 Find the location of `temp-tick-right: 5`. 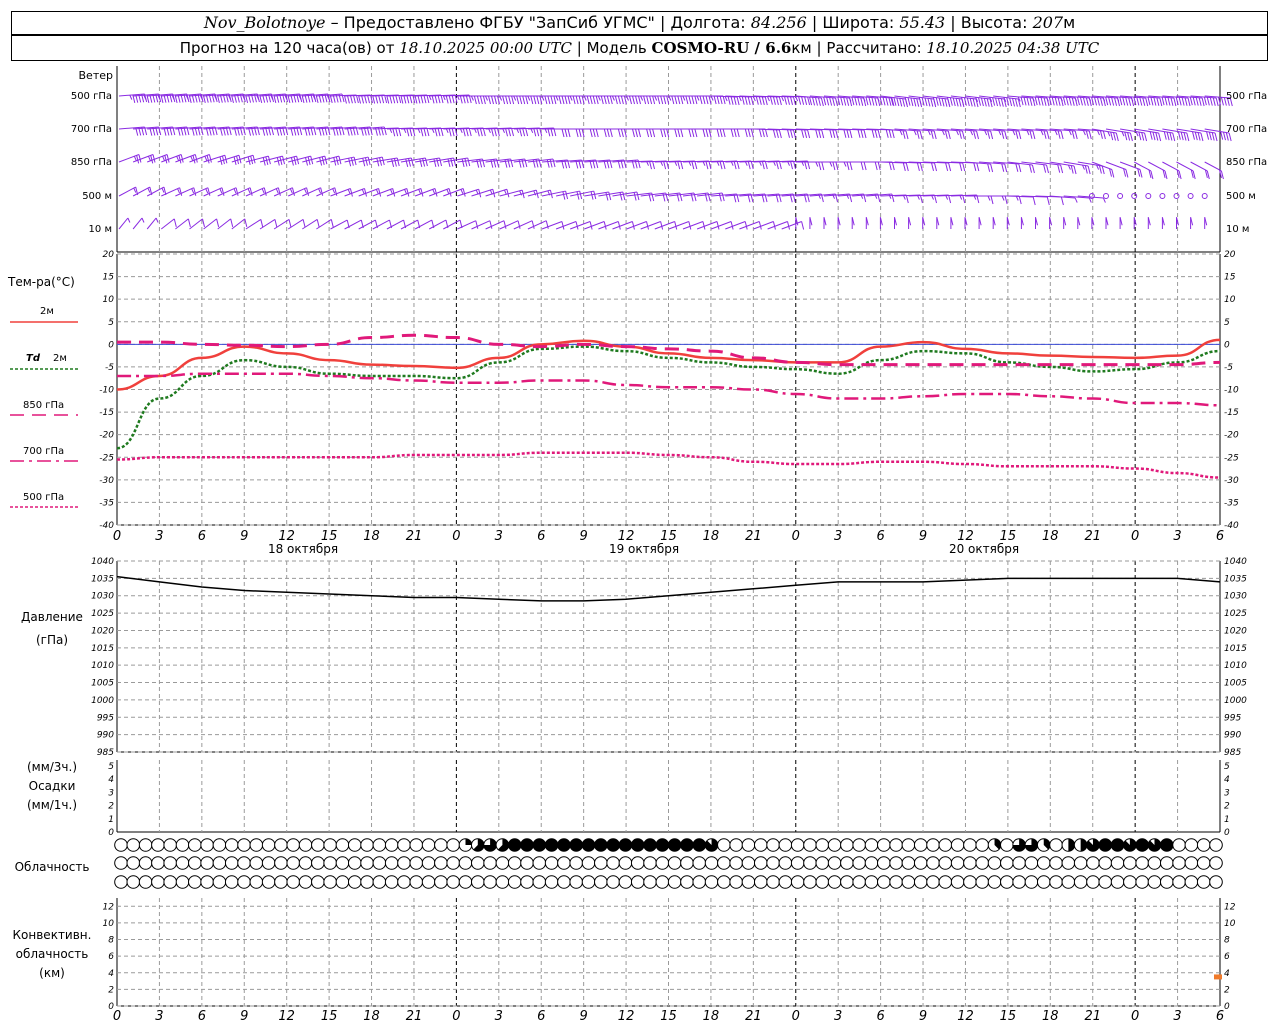

temp-tick-right: 5 is located at coordinates (1227, 323).